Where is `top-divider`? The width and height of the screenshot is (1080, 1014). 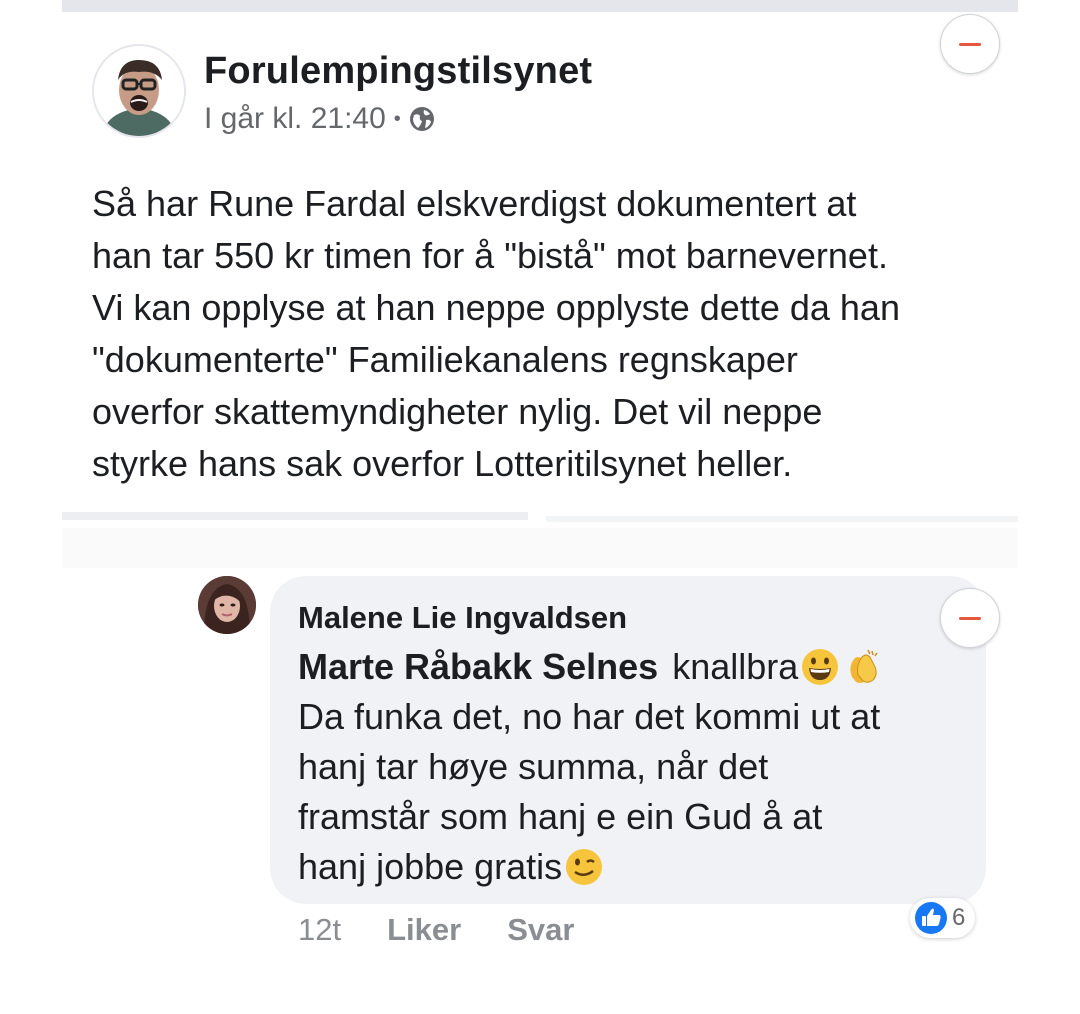
top-divider is located at coordinates (540, 6).